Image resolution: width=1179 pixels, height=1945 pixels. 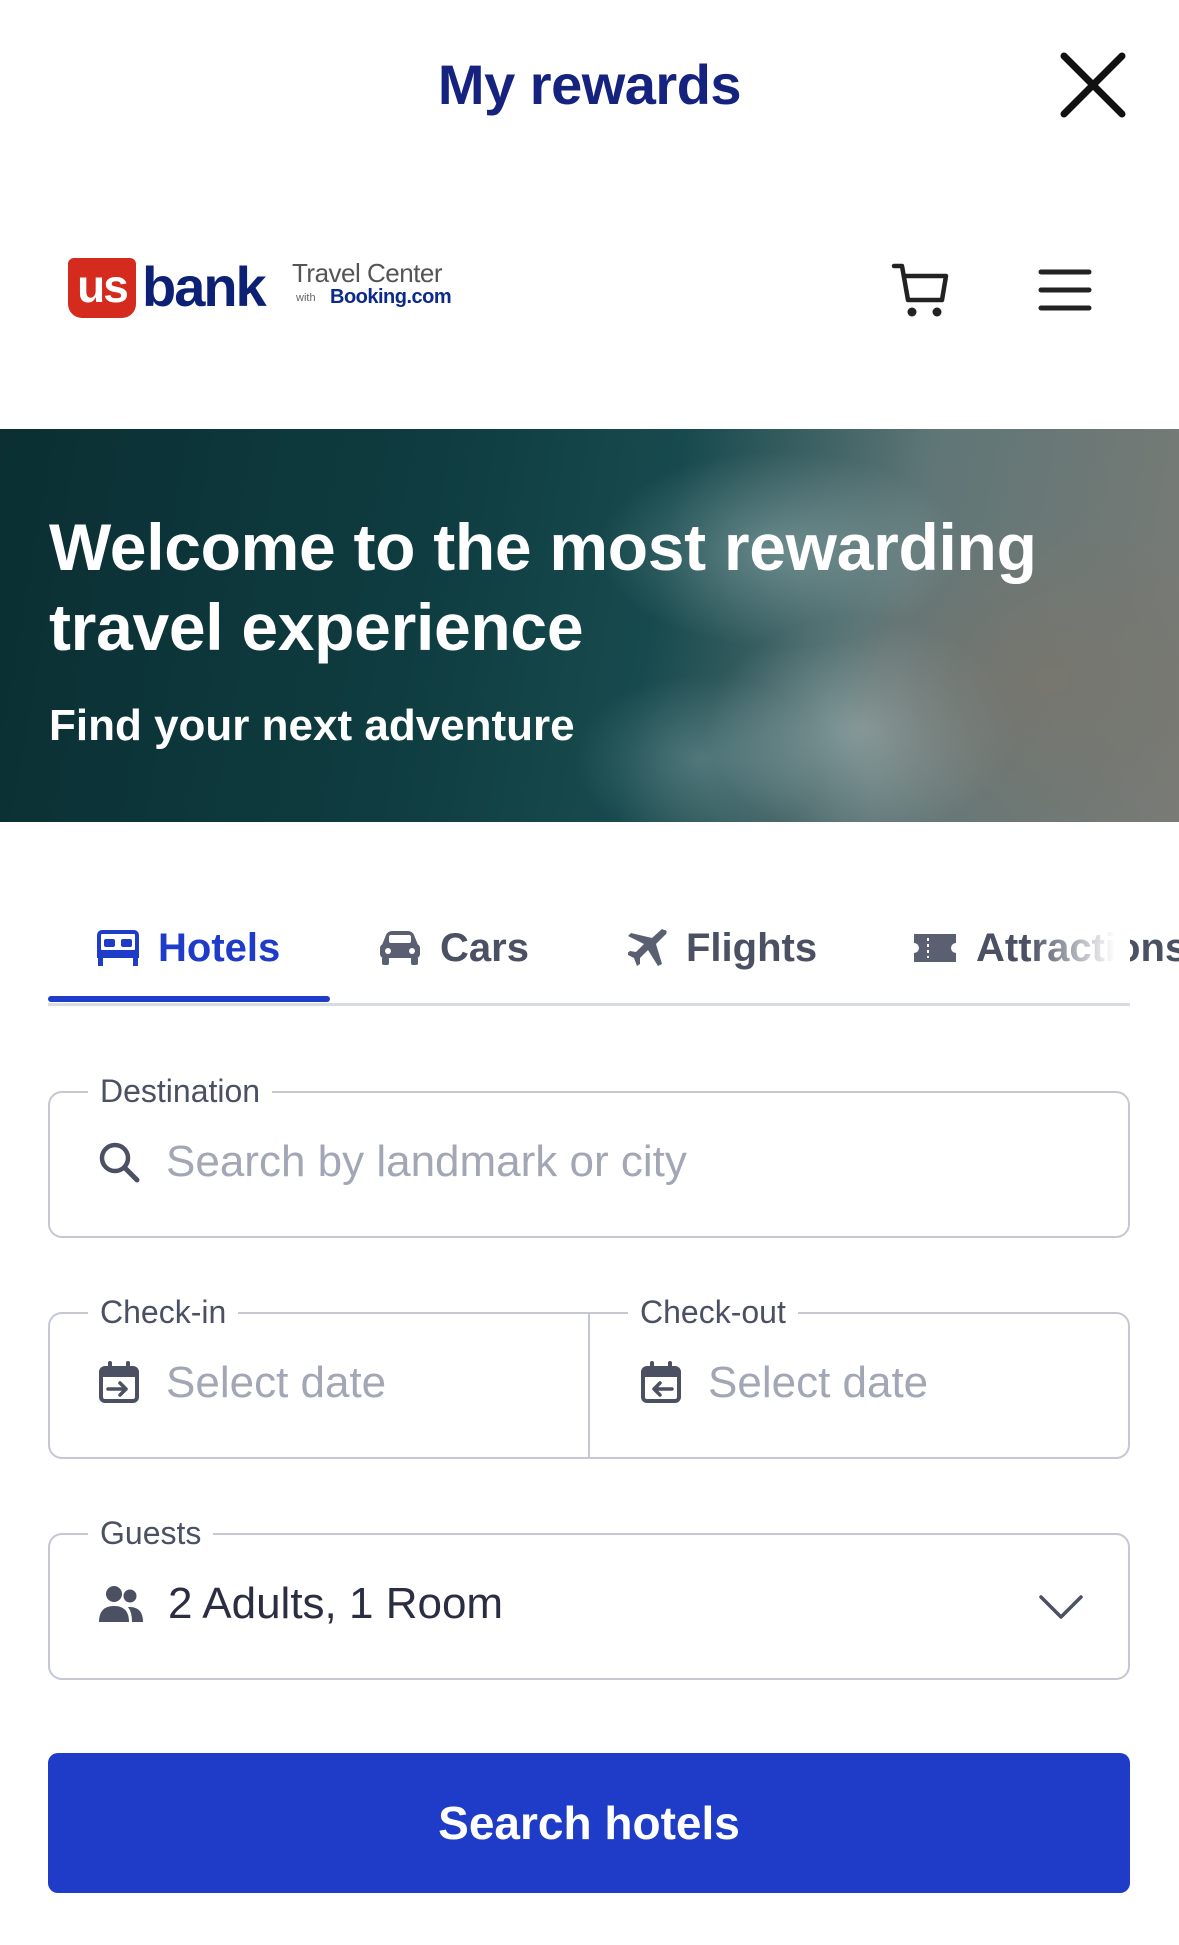 What do you see at coordinates (306, 298) in the screenshot?
I see `logo-with-text: with` at bounding box center [306, 298].